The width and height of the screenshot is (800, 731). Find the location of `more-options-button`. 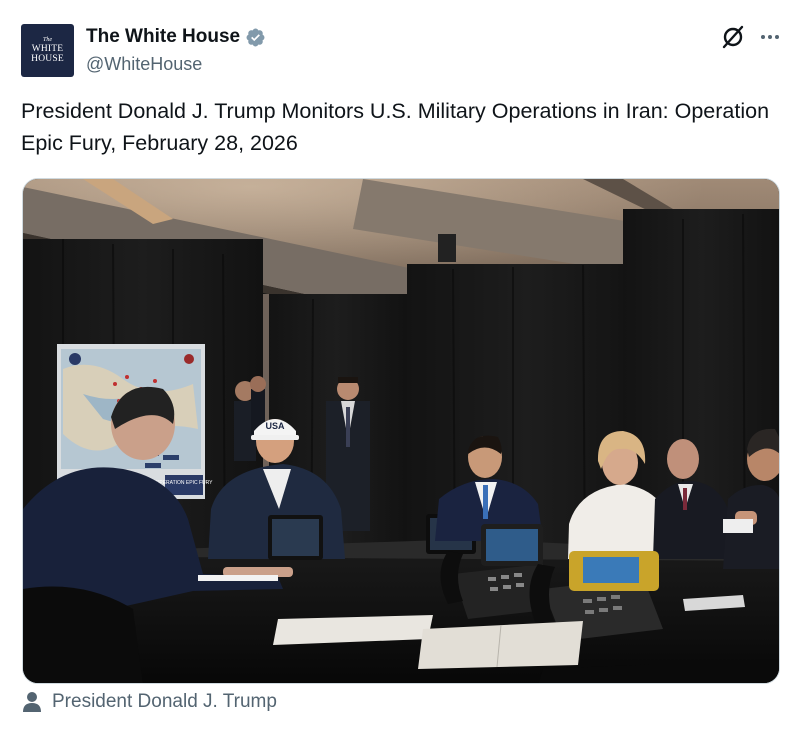

more-options-button is located at coordinates (770, 37).